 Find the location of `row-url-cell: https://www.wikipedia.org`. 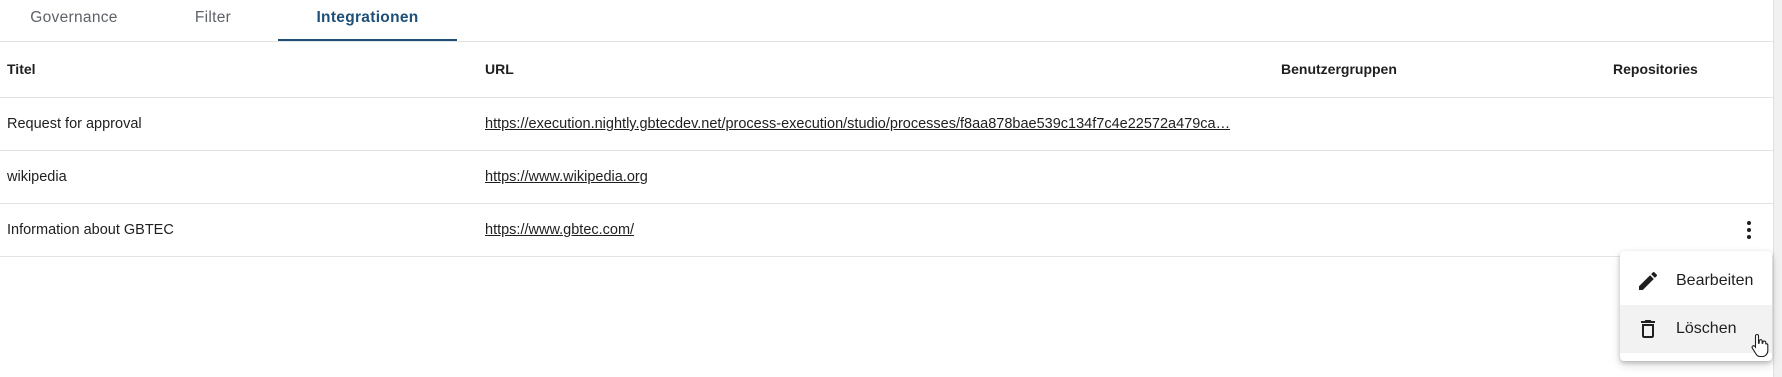

row-url-cell: https://www.wikipedia.org is located at coordinates (865, 177).